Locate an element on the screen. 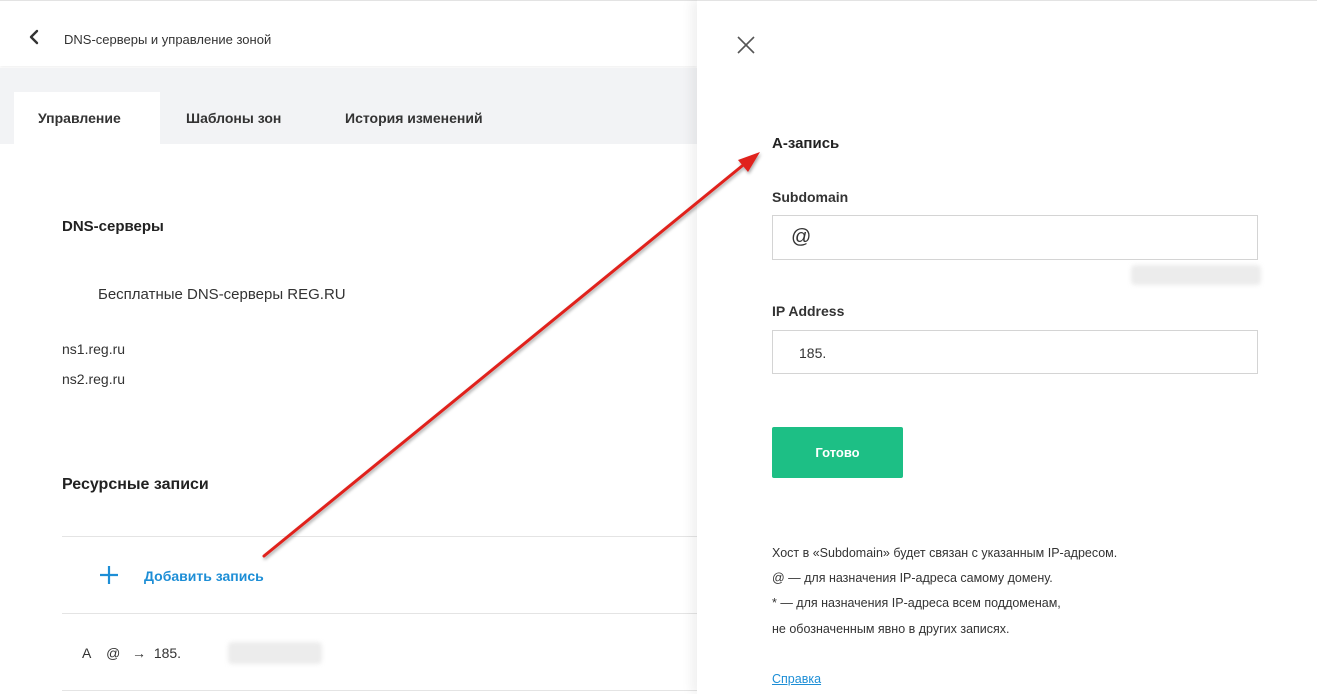  dns-servers-heading: DNS-серверы is located at coordinates (113, 226).